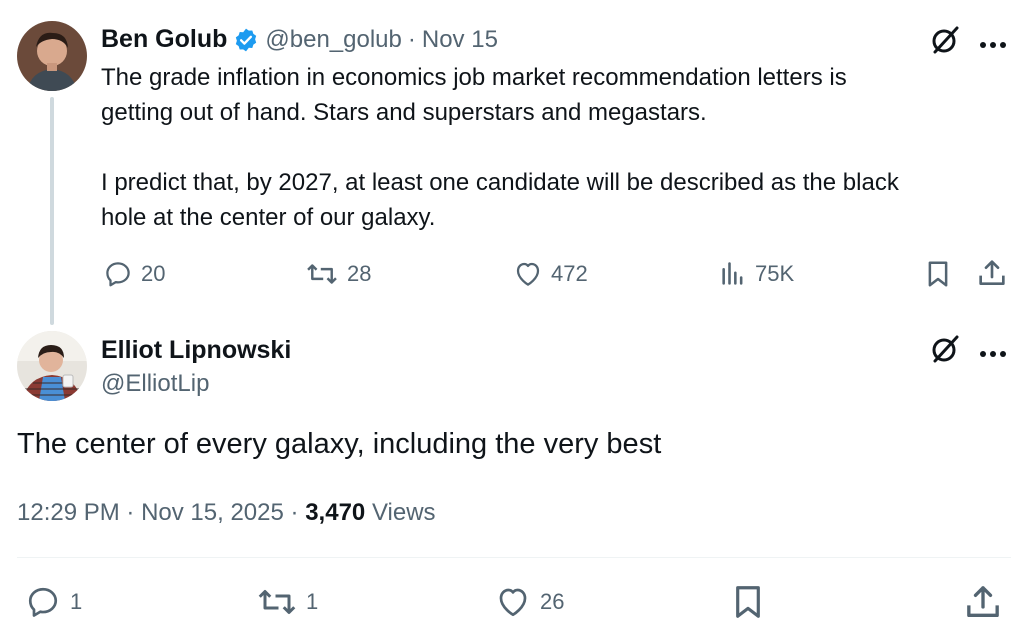 The image size is (1028, 632). Describe the element at coordinates (312, 601) in the screenshot. I see `reply-repost-count: 1` at that location.